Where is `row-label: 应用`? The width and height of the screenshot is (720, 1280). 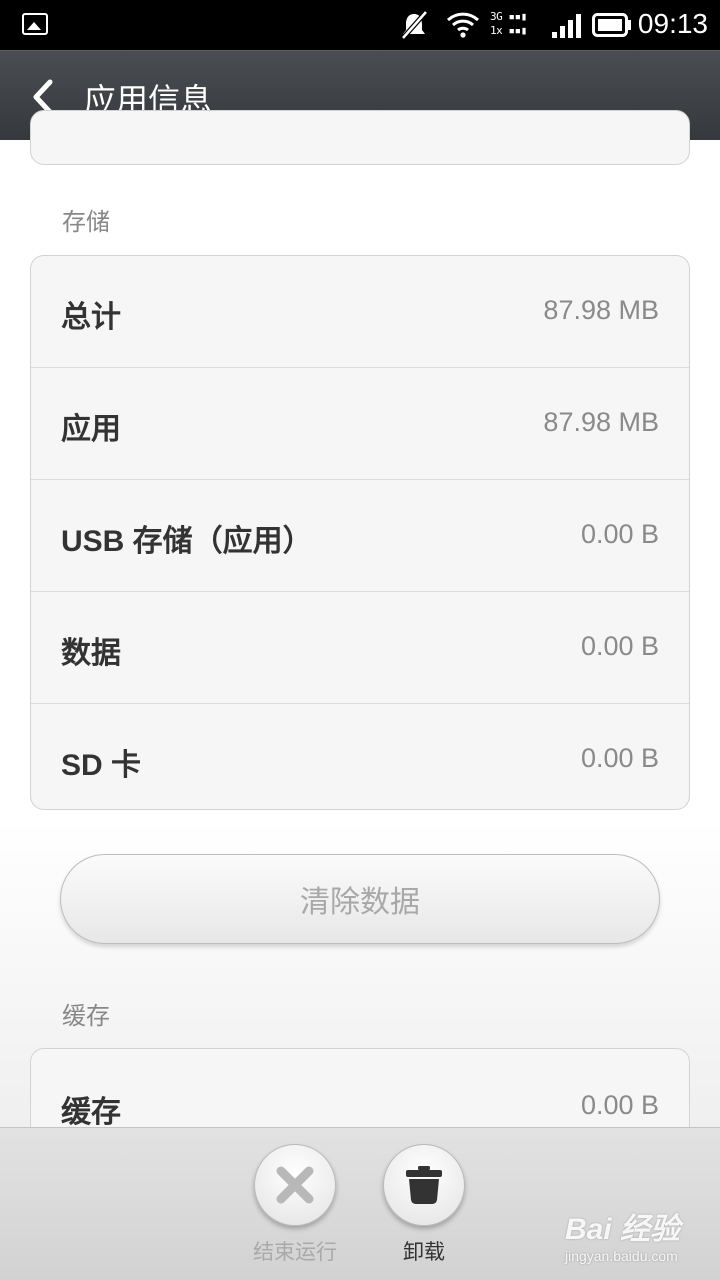
row-label: 应用 is located at coordinates (91, 429).